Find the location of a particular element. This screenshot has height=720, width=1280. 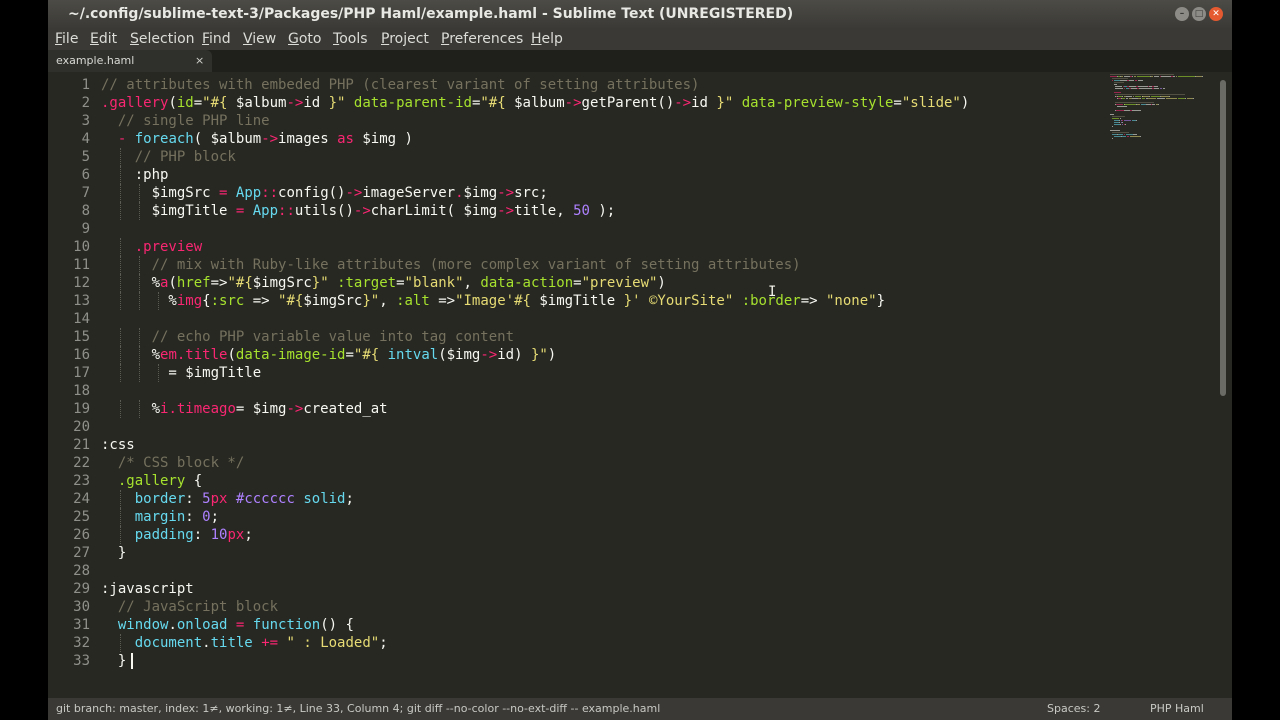

code-line: document.title += " : Loaded"; is located at coordinates (244, 643).